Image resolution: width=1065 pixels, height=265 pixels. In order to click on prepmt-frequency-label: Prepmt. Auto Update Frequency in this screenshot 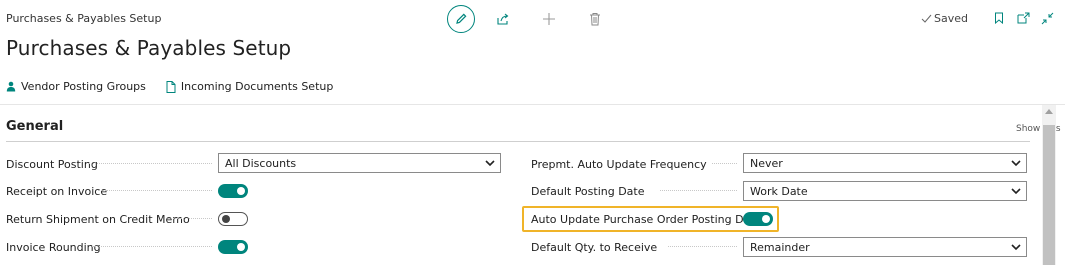, I will do `click(619, 164)`.